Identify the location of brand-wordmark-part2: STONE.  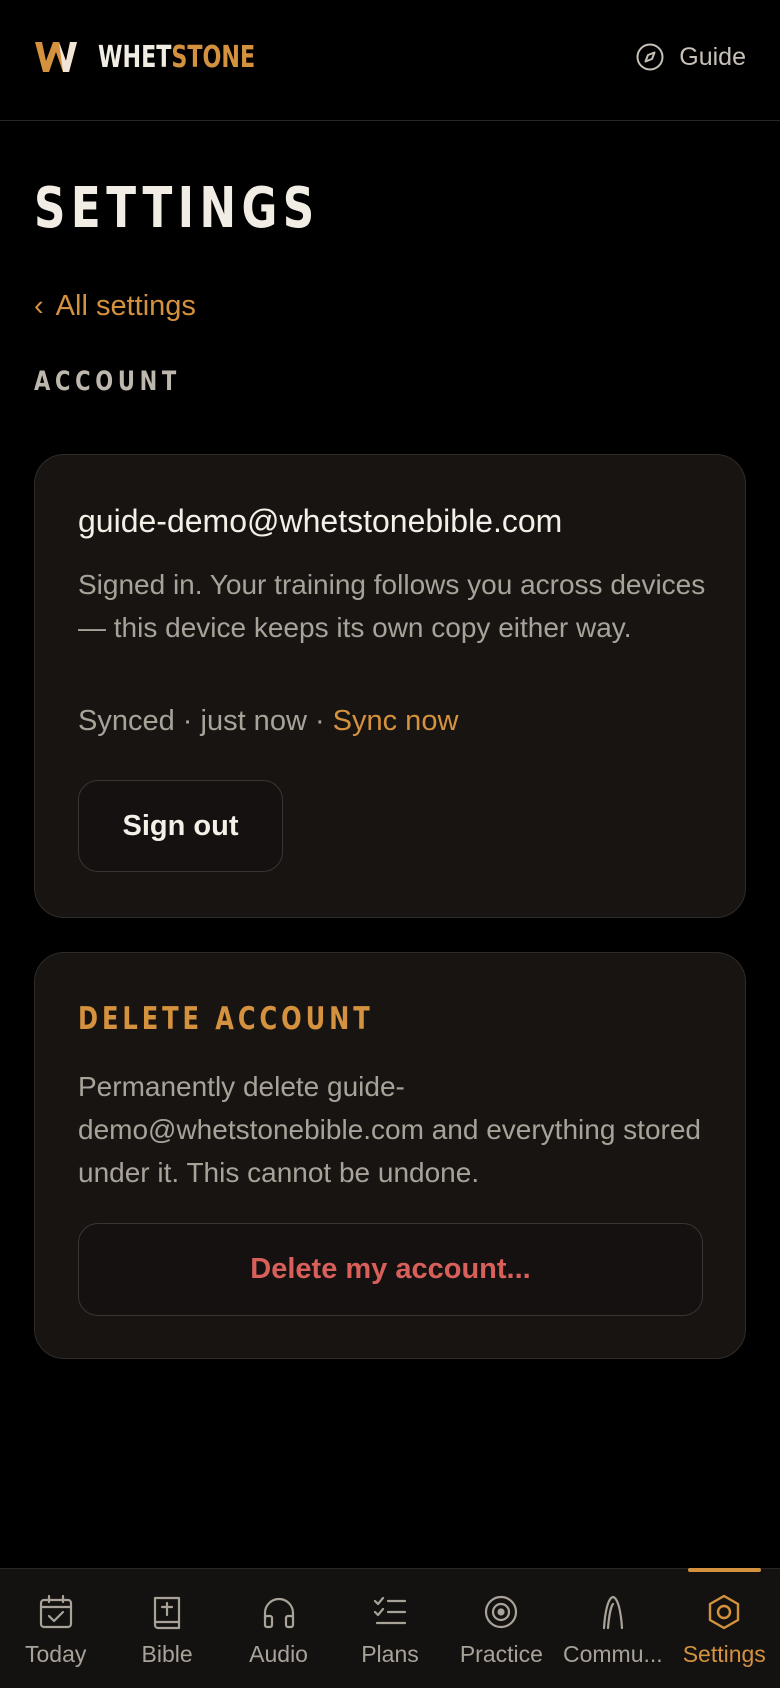
(213, 57).